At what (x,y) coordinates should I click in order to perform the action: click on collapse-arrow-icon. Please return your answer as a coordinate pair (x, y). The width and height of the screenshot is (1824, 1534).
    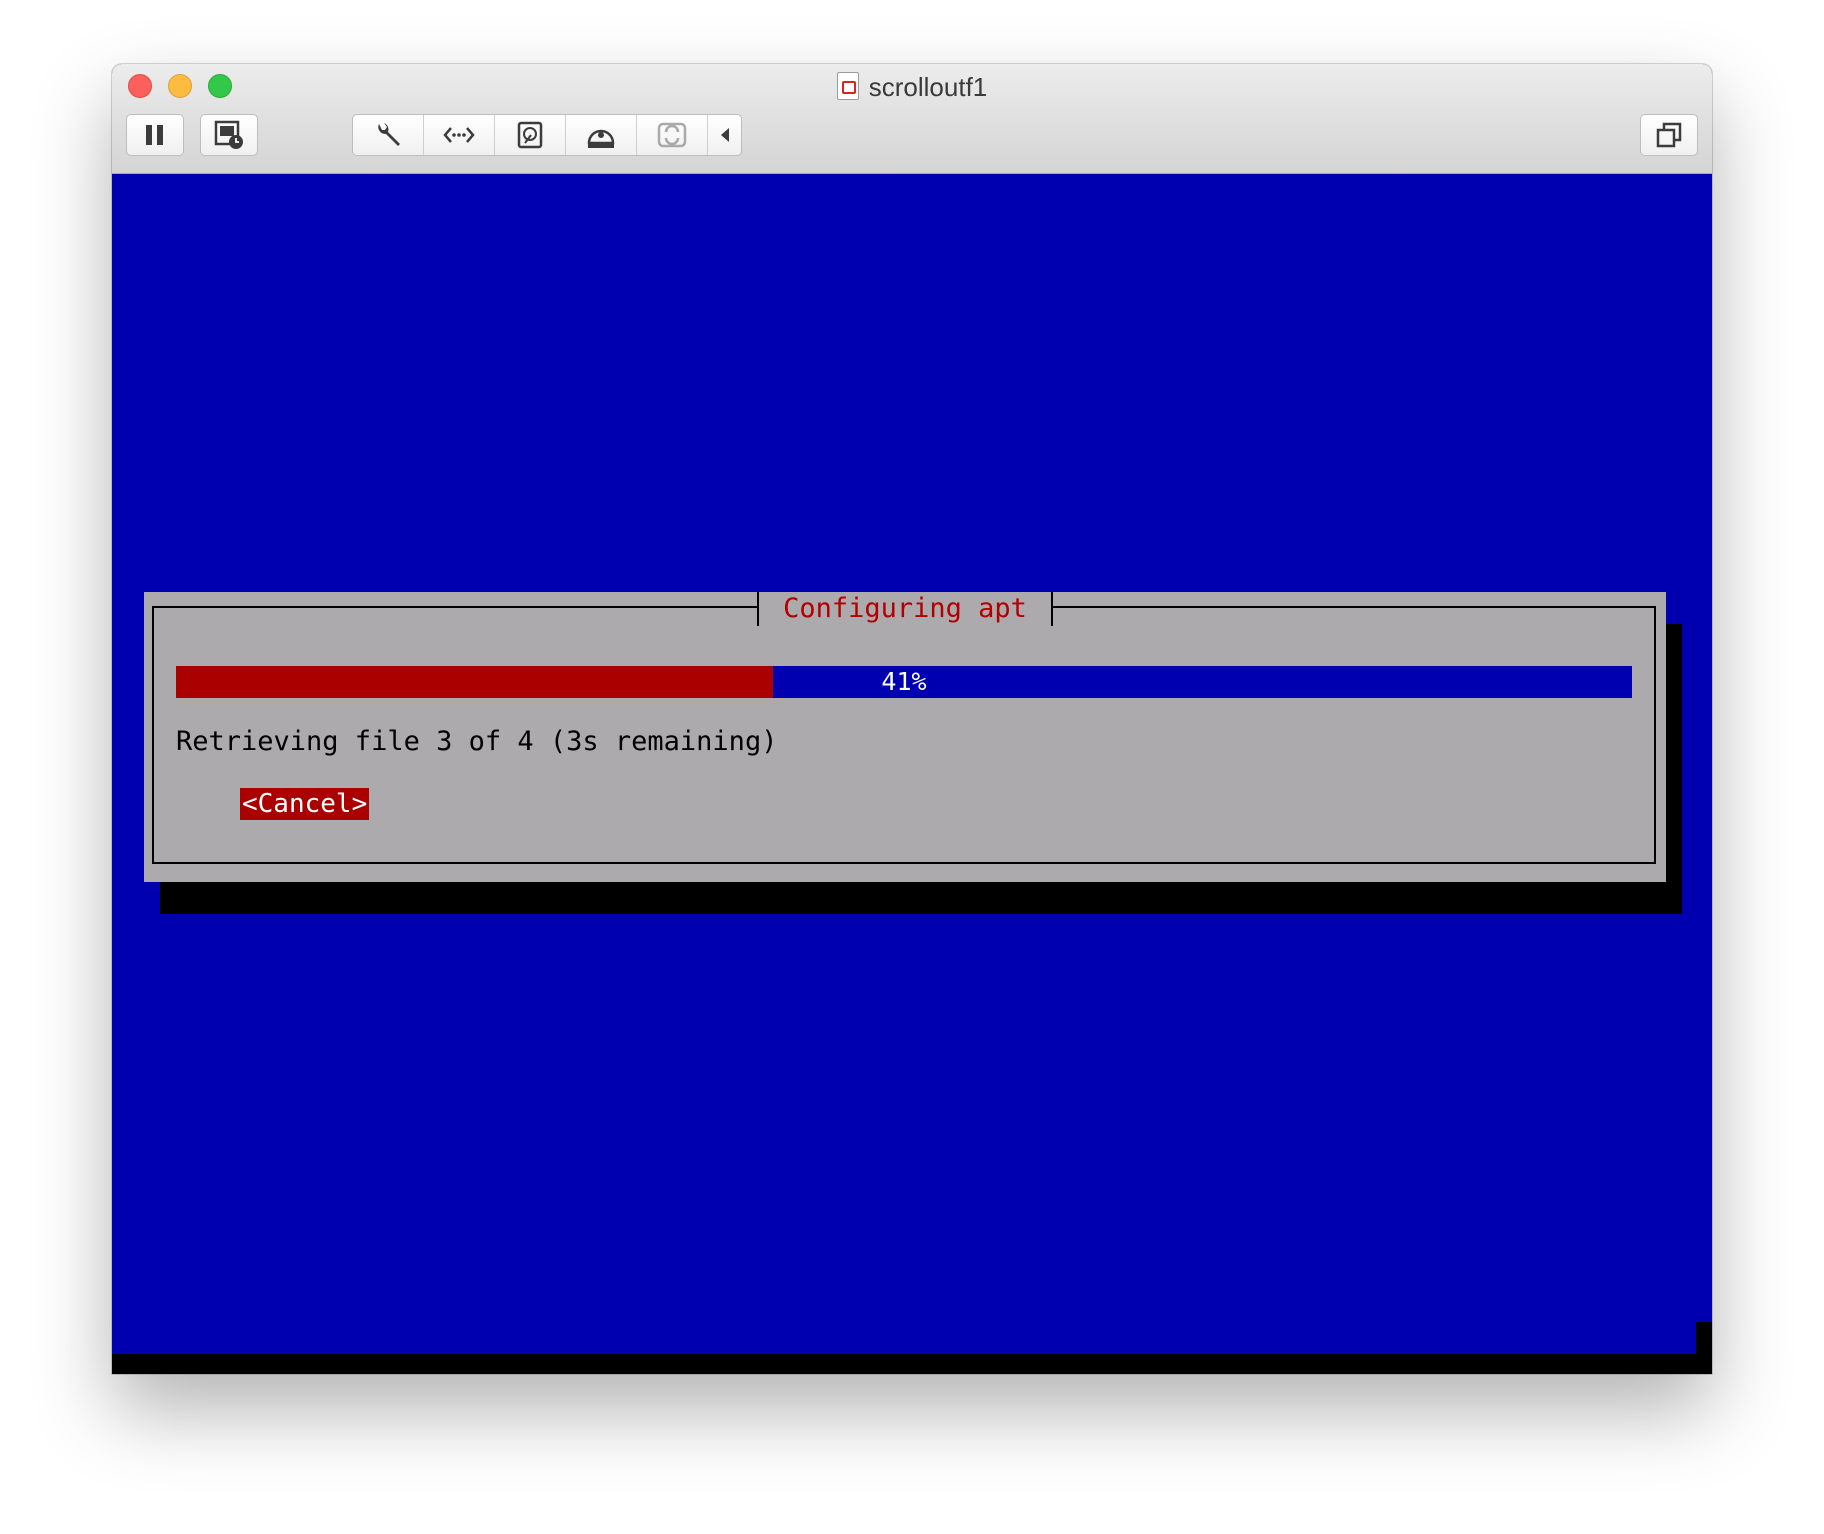
    Looking at the image, I should click on (724, 135).